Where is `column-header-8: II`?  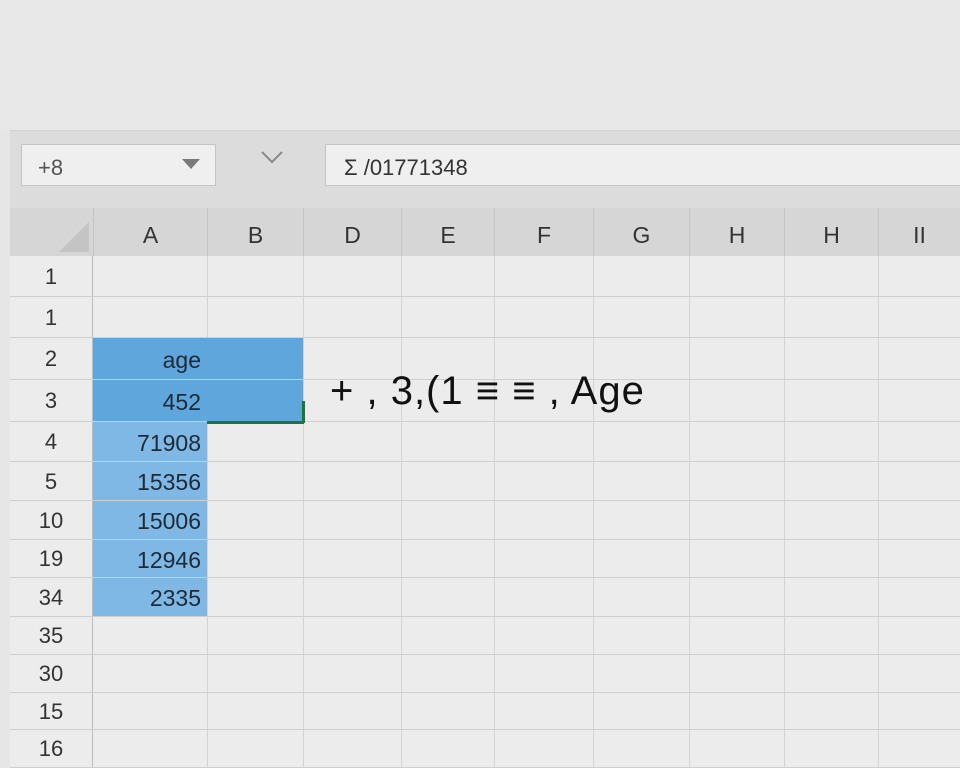
column-header-8: II is located at coordinates (919, 232).